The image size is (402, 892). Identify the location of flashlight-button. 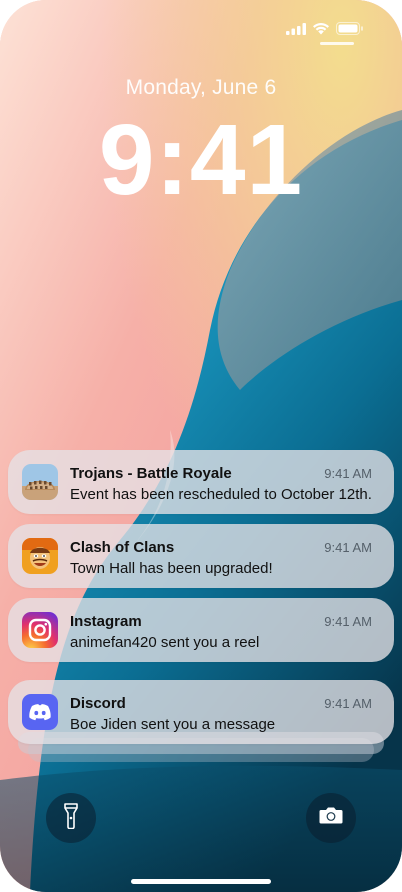
(71, 818).